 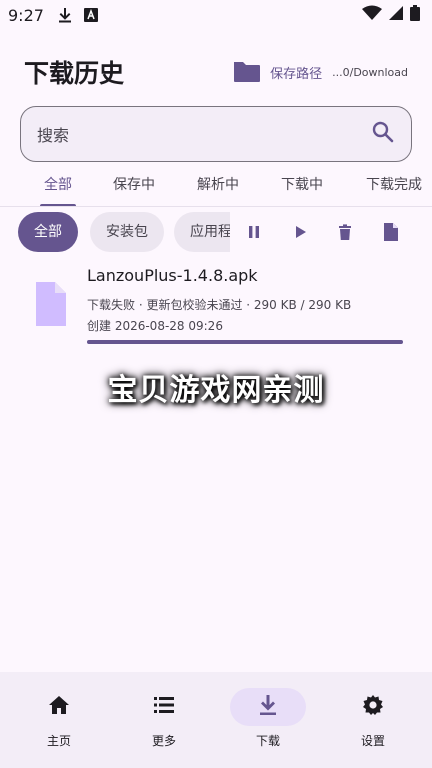 I want to click on file-name: LanzouPlus-1.4.8.apk, so click(x=172, y=275).